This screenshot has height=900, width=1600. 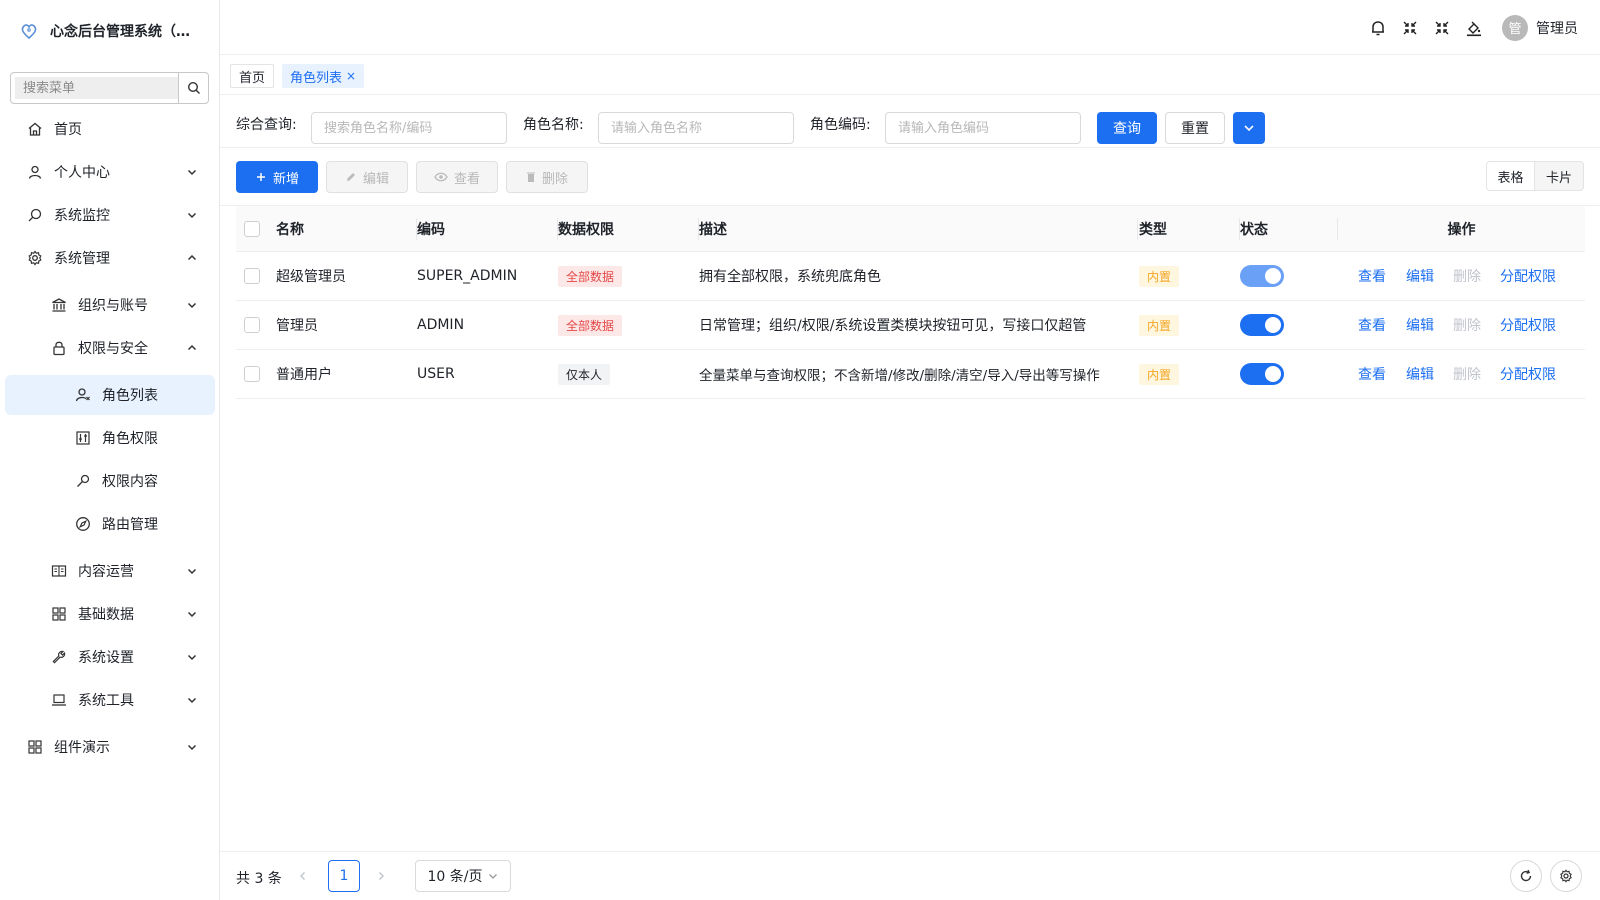 What do you see at coordinates (110, 657) in the screenshot?
I see `sidebar-item-sys-settings: 系统设置` at bounding box center [110, 657].